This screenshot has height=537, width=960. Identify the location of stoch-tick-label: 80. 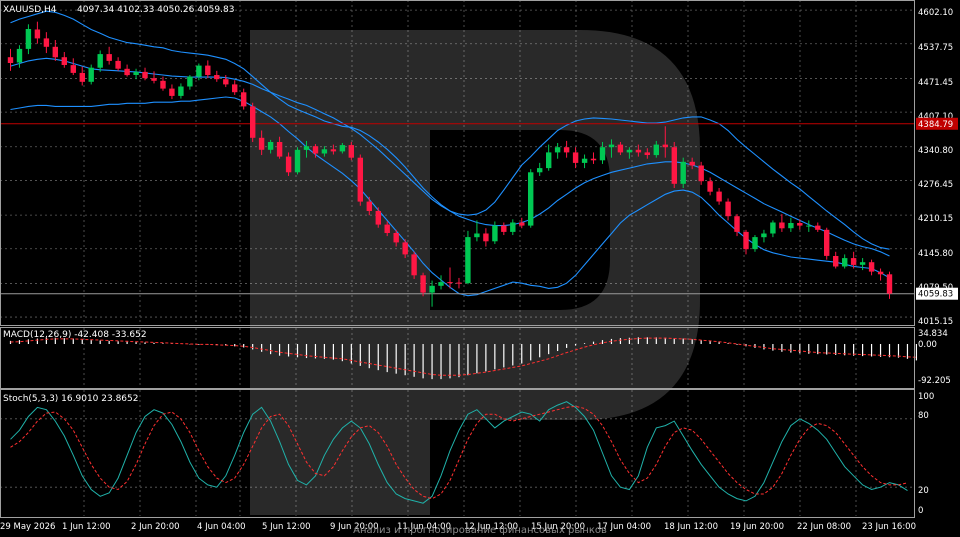
(923, 416).